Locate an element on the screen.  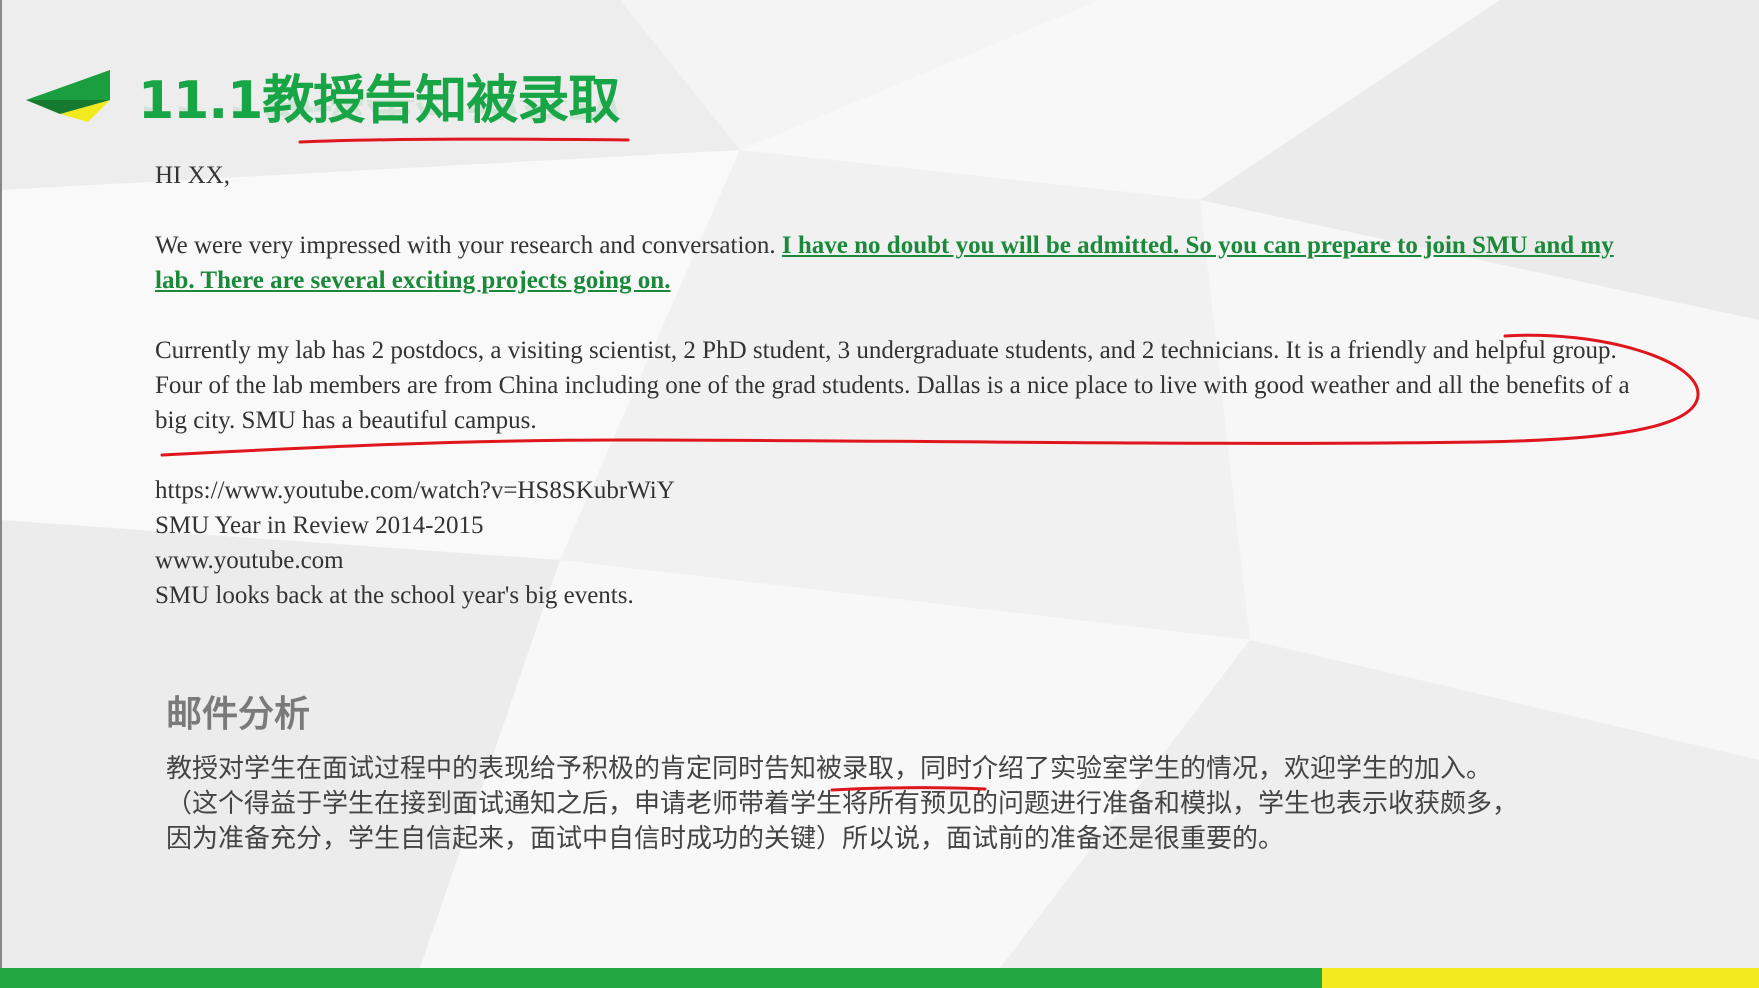
slide-left-border is located at coordinates (1, 484).